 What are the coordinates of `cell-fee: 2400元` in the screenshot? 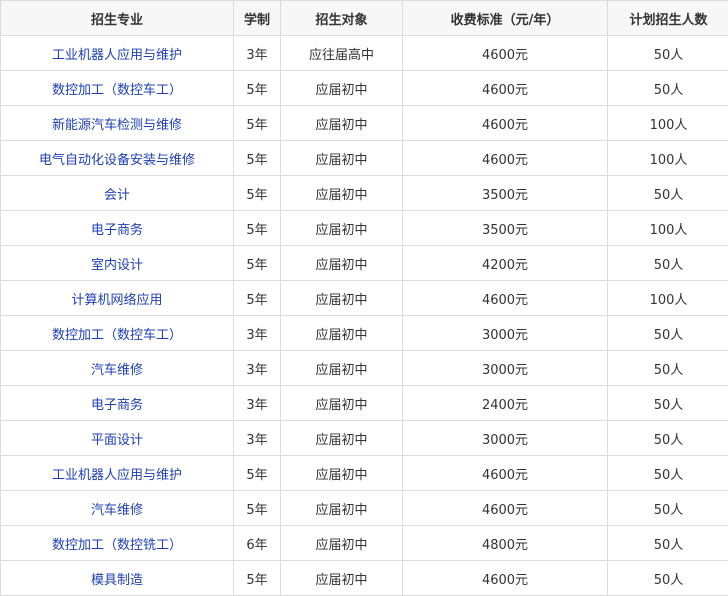 It's located at (505, 403).